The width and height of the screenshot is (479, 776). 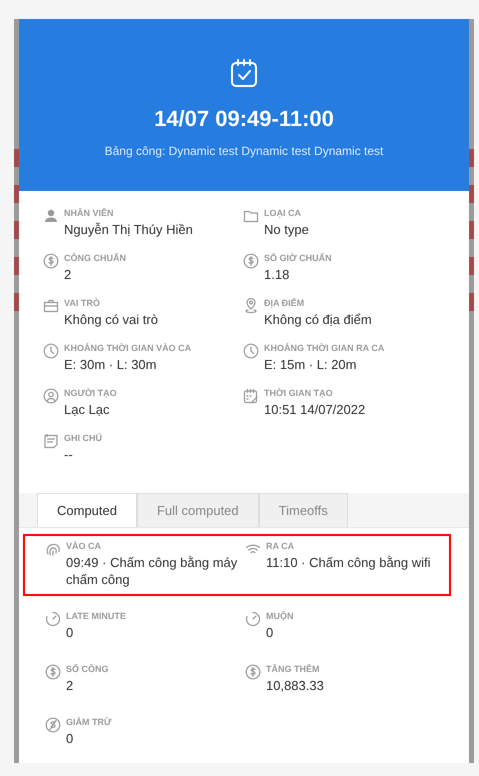 I want to click on field-value: E: 15m · L: 20m, so click(x=311, y=364).